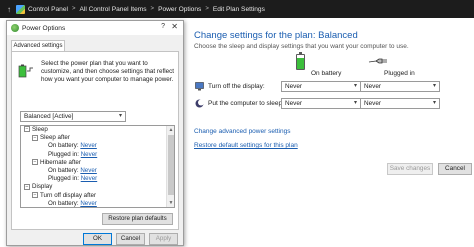  Describe the element at coordinates (112, 9) in the screenshot. I see `breadcrumb-all-items: All Control Panel Items` at that location.